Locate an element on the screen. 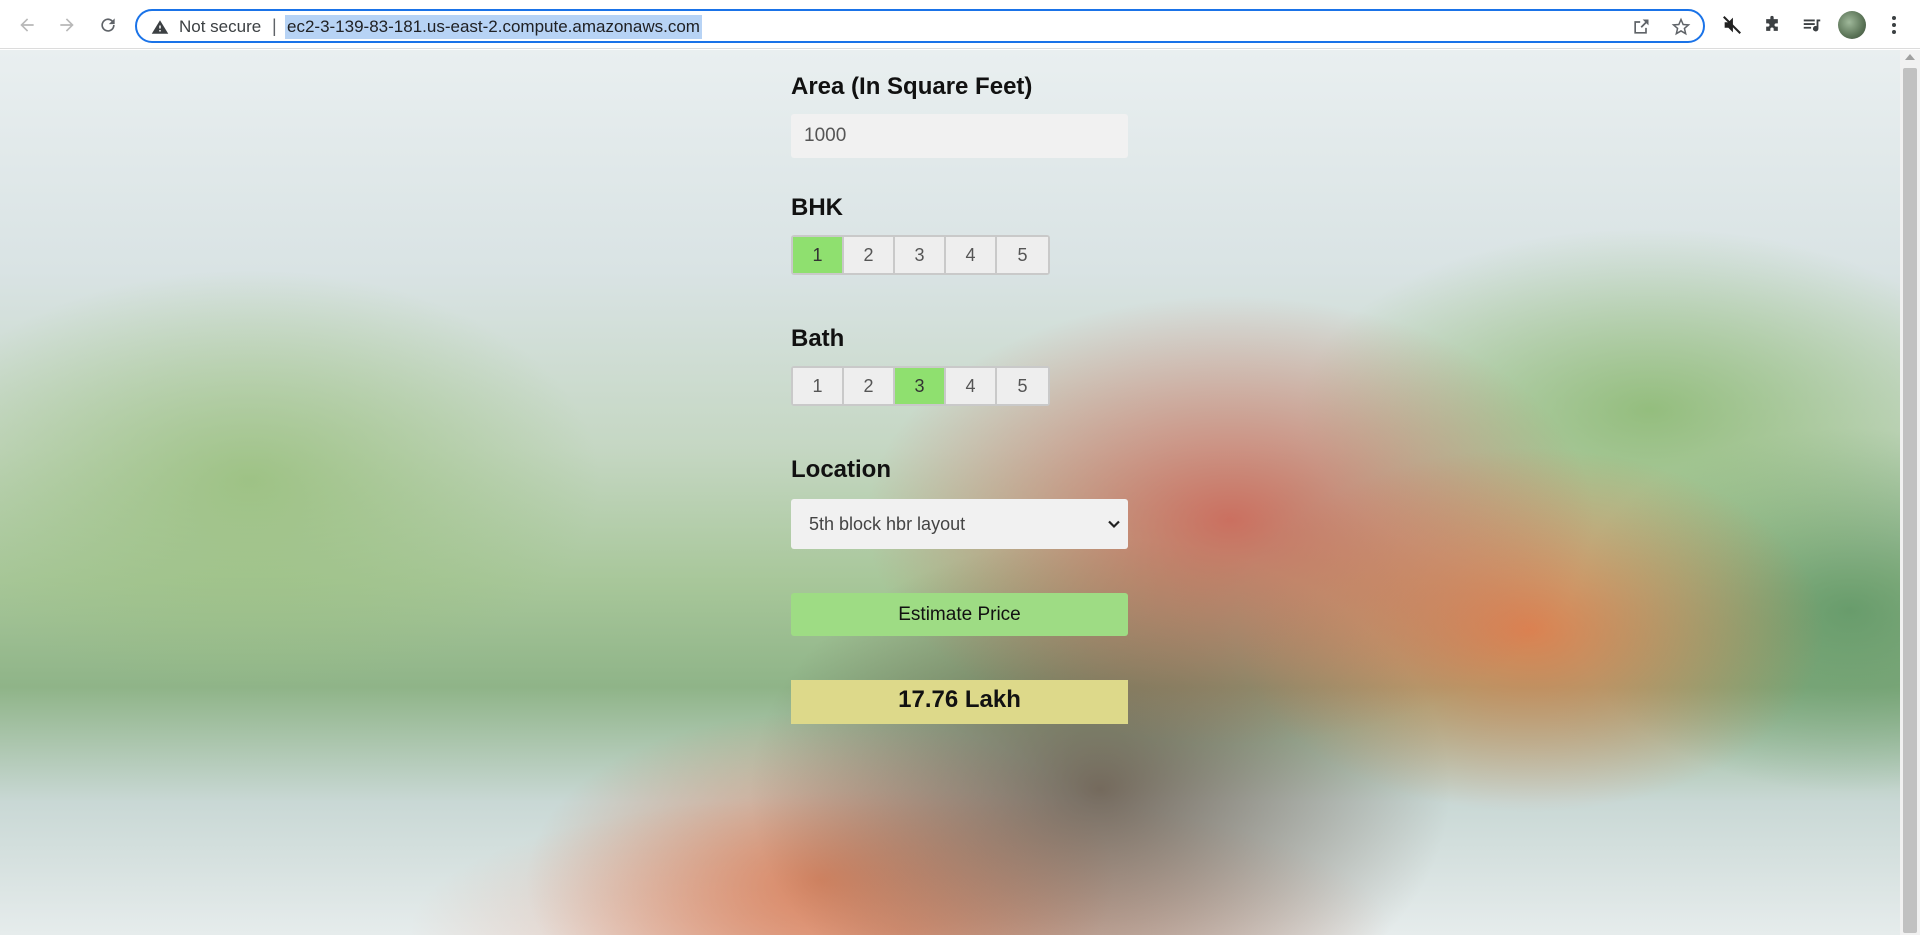  location-select: 5th block hbr layout is located at coordinates (959, 524).